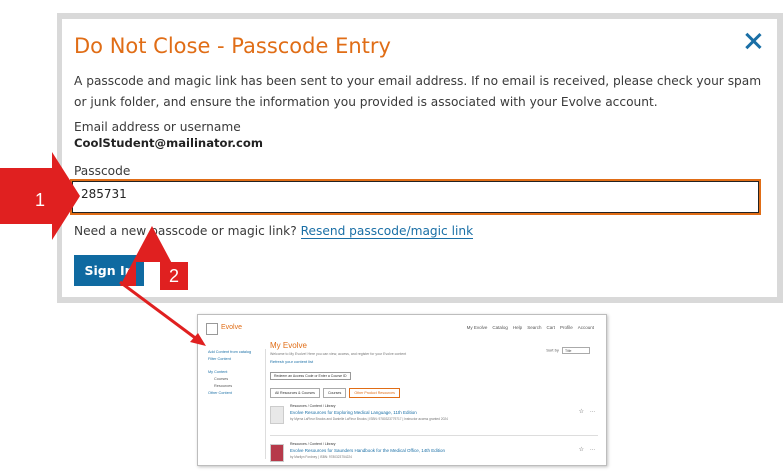  Describe the element at coordinates (265, 404) in the screenshot. I see `preview-divider` at that location.